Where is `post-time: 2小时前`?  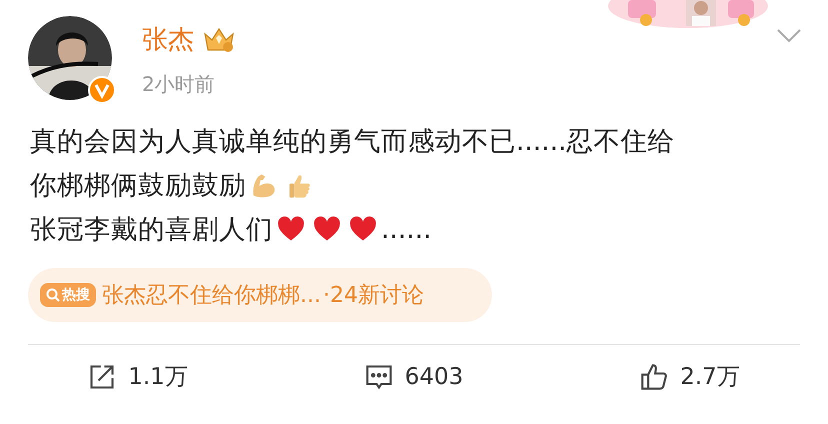
post-time: 2小时前 is located at coordinates (179, 84).